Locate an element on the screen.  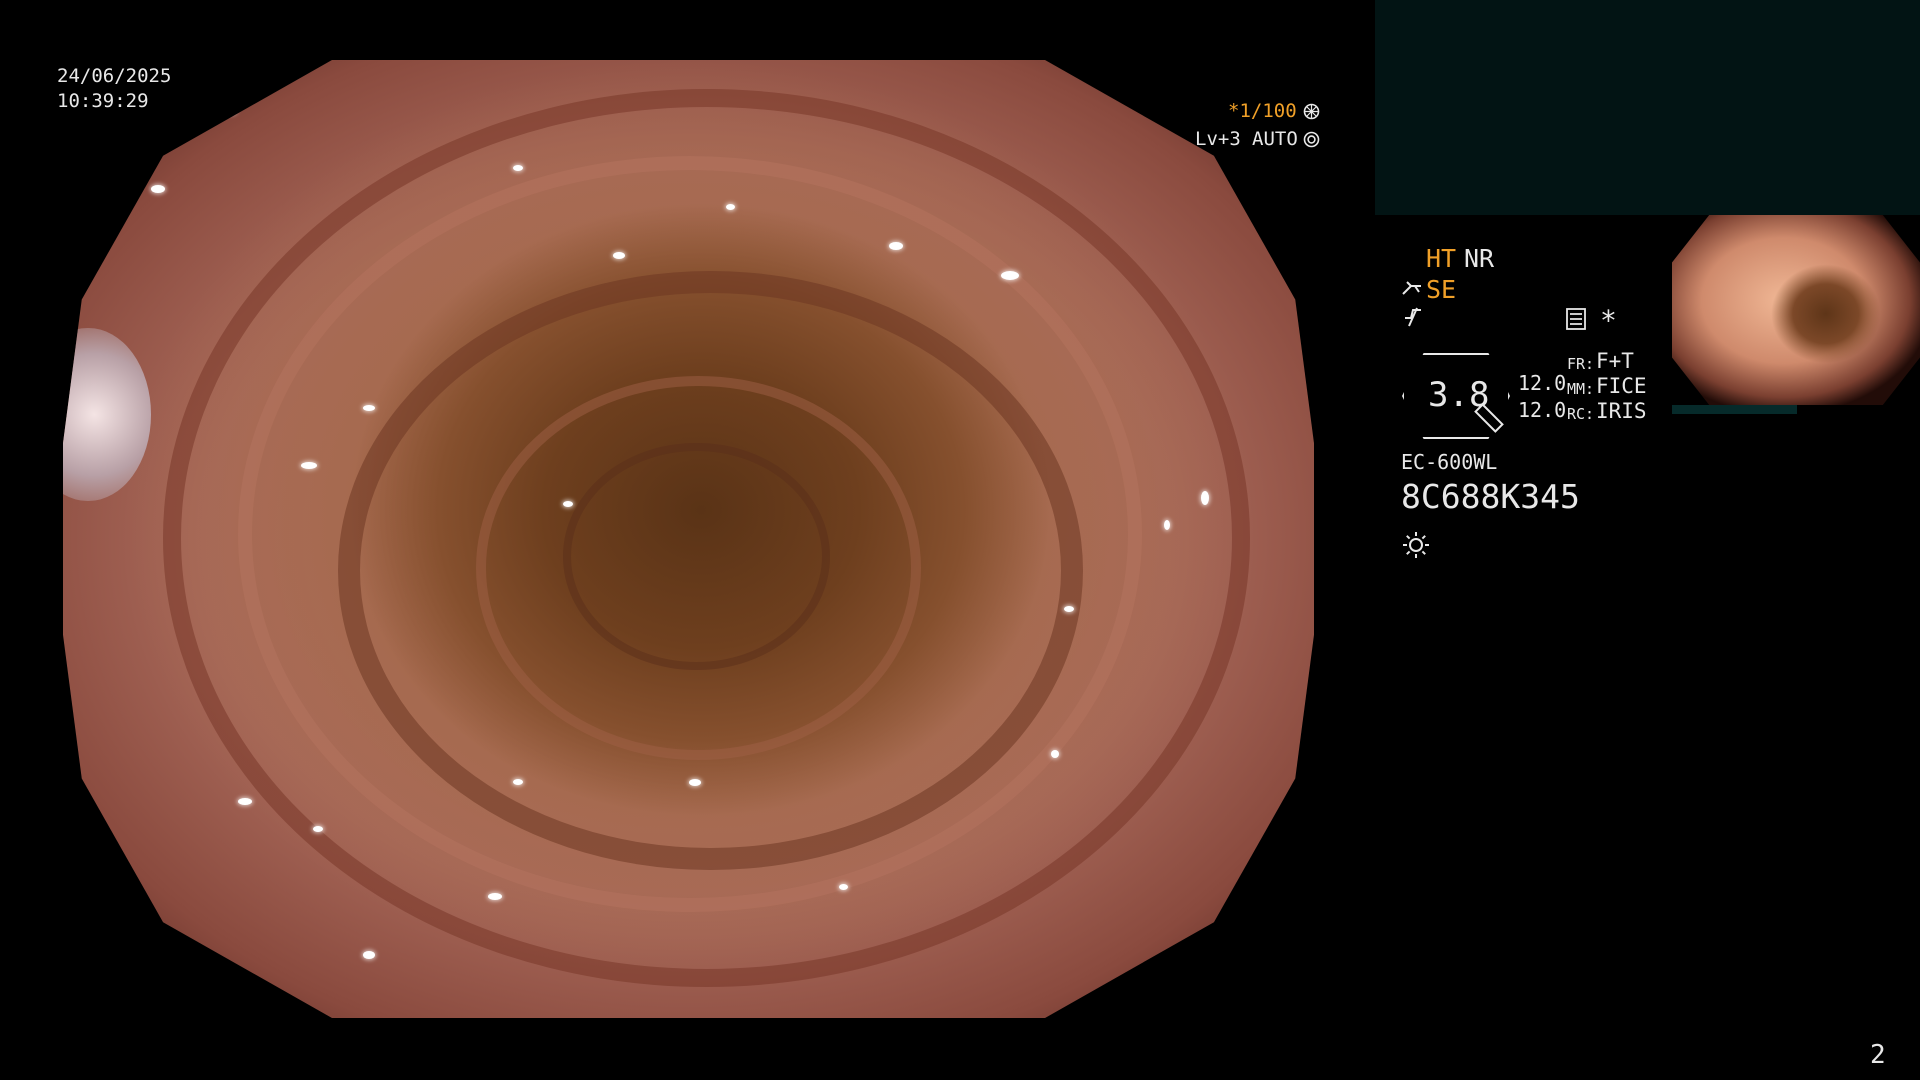
settings-icon is located at coordinates (1311, 141).